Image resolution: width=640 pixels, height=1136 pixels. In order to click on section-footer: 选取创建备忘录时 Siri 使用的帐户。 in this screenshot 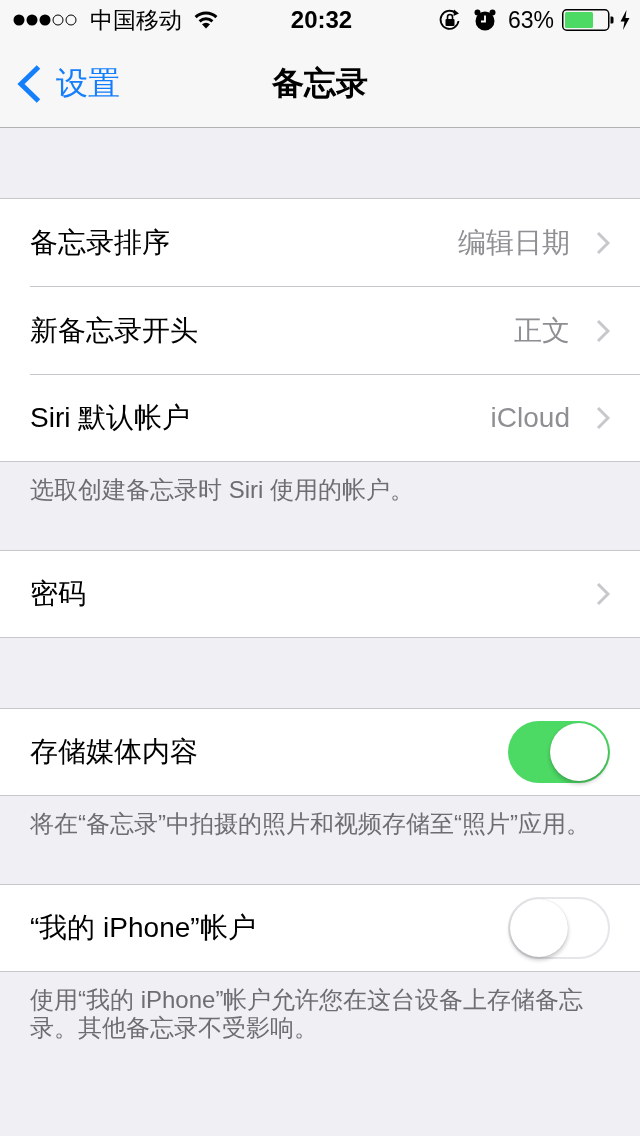, I will do `click(320, 506)`.